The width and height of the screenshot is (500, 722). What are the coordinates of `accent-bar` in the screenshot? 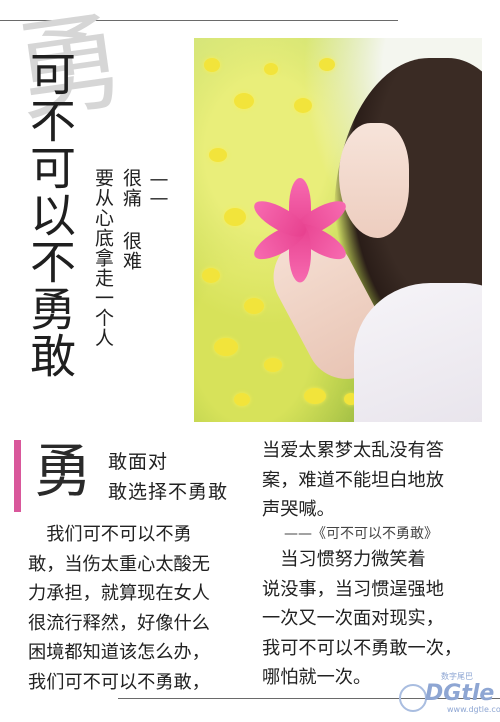 It's located at (17, 476).